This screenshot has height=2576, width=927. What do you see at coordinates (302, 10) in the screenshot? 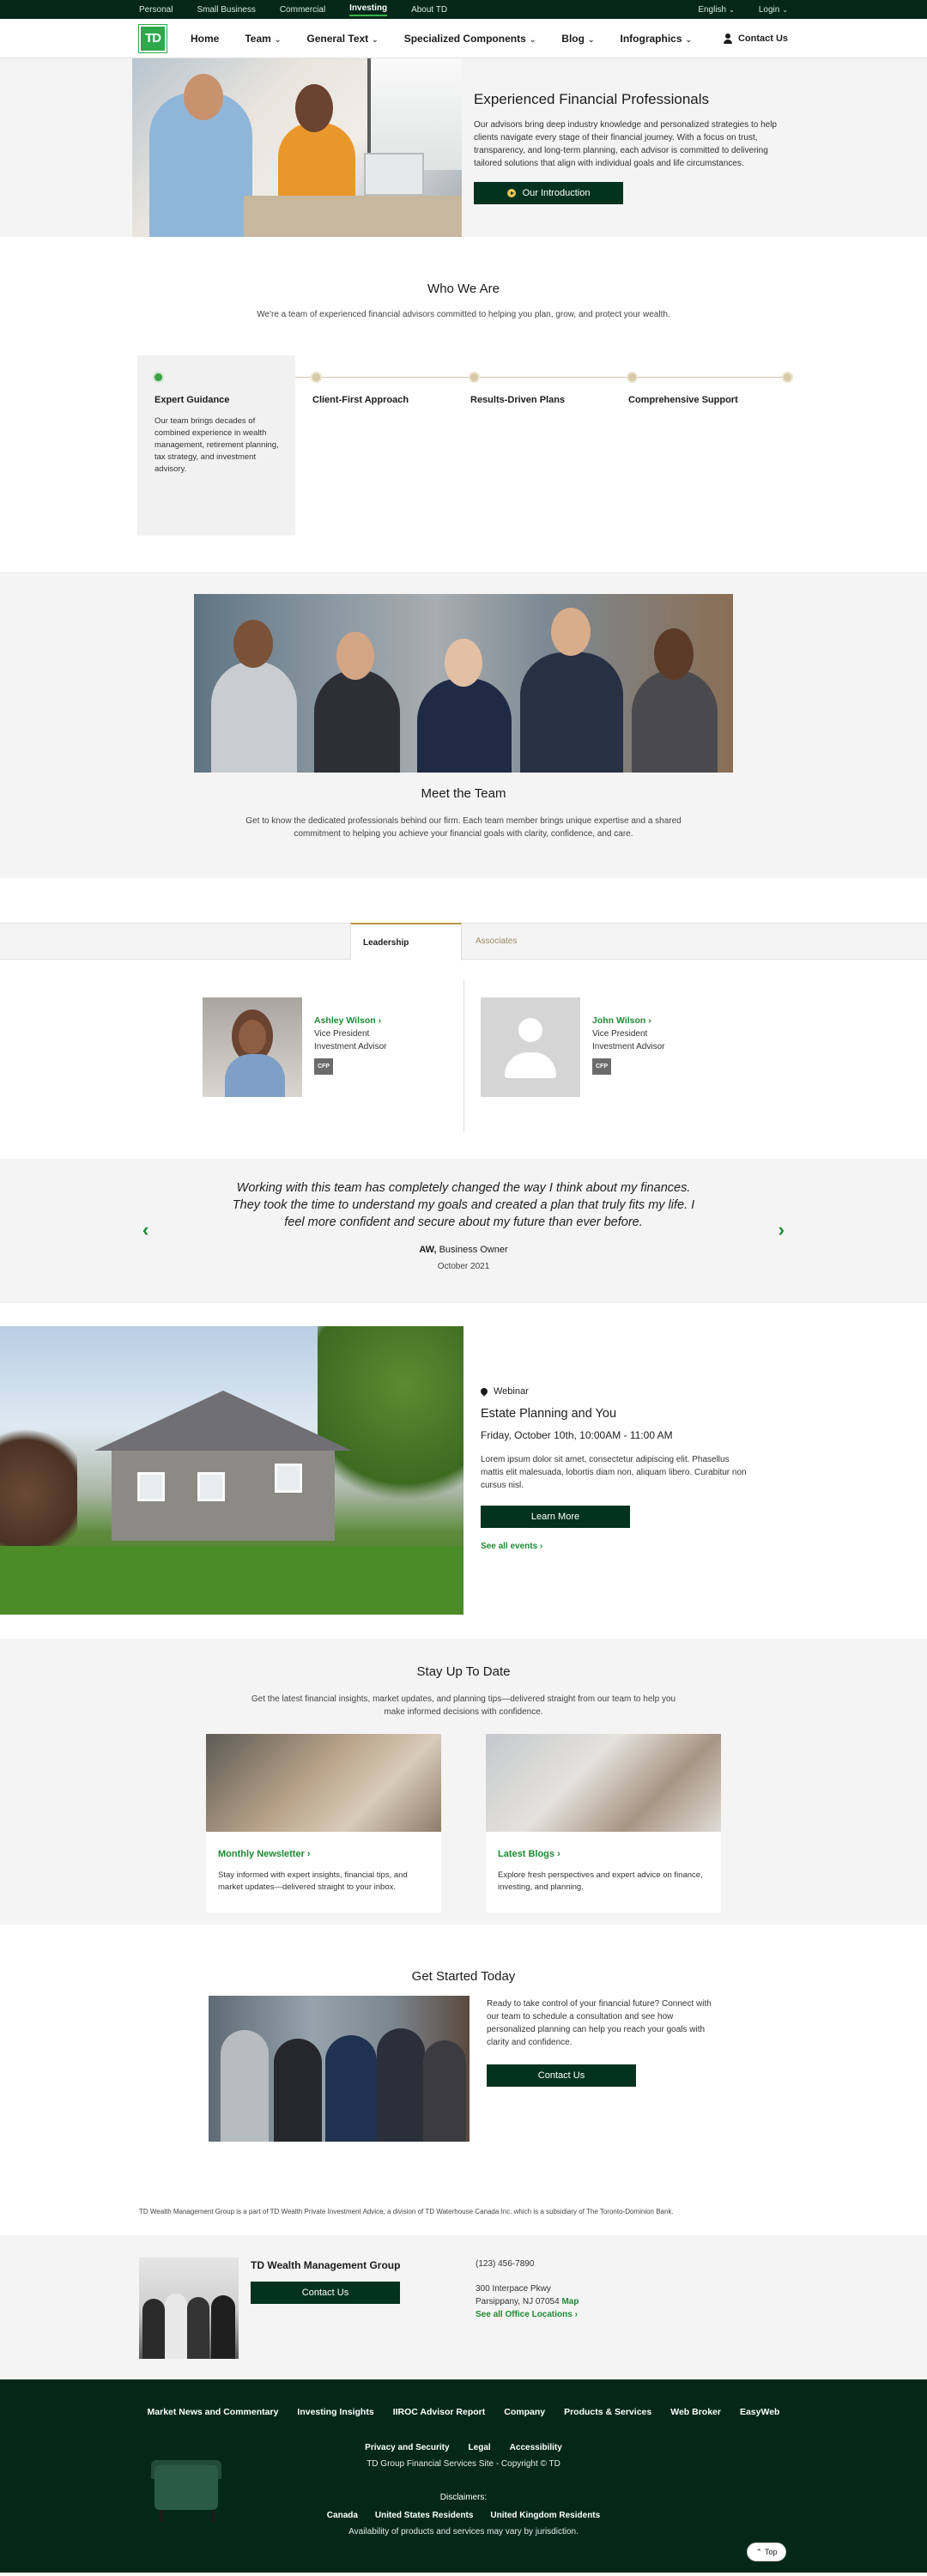
I see `segment-commercial: Commercial` at bounding box center [302, 10].